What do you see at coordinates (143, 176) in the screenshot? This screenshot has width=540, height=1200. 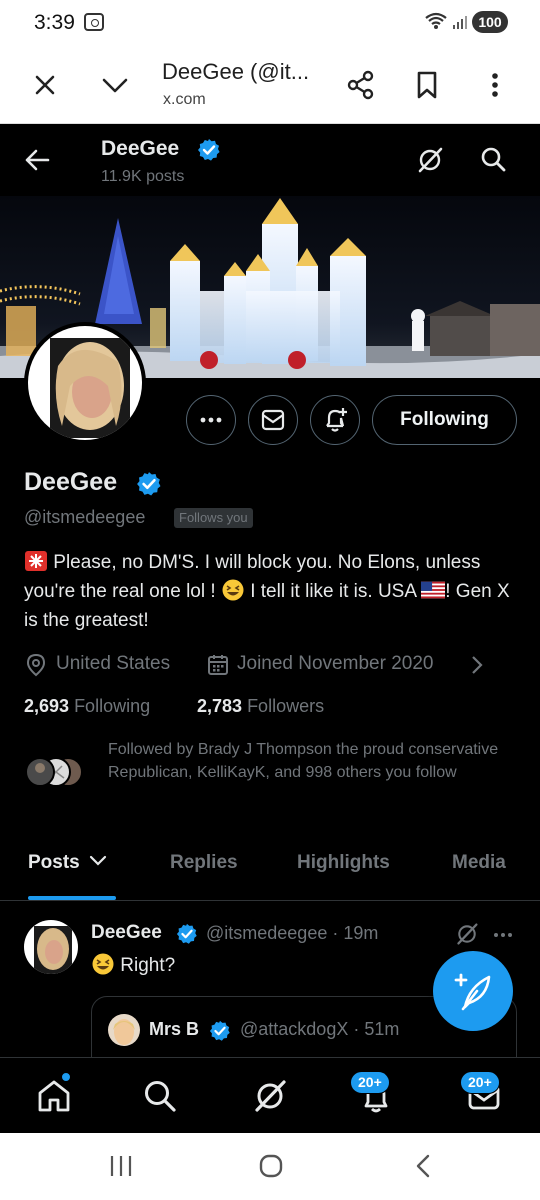 I see `header-post-count: 11.9K posts` at bounding box center [143, 176].